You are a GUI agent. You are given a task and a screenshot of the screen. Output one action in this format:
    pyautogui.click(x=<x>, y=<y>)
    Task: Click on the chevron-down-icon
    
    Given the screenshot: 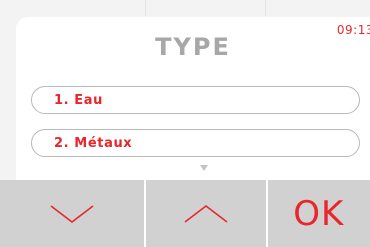 What is the action you would take?
    pyautogui.click(x=72, y=213)
    